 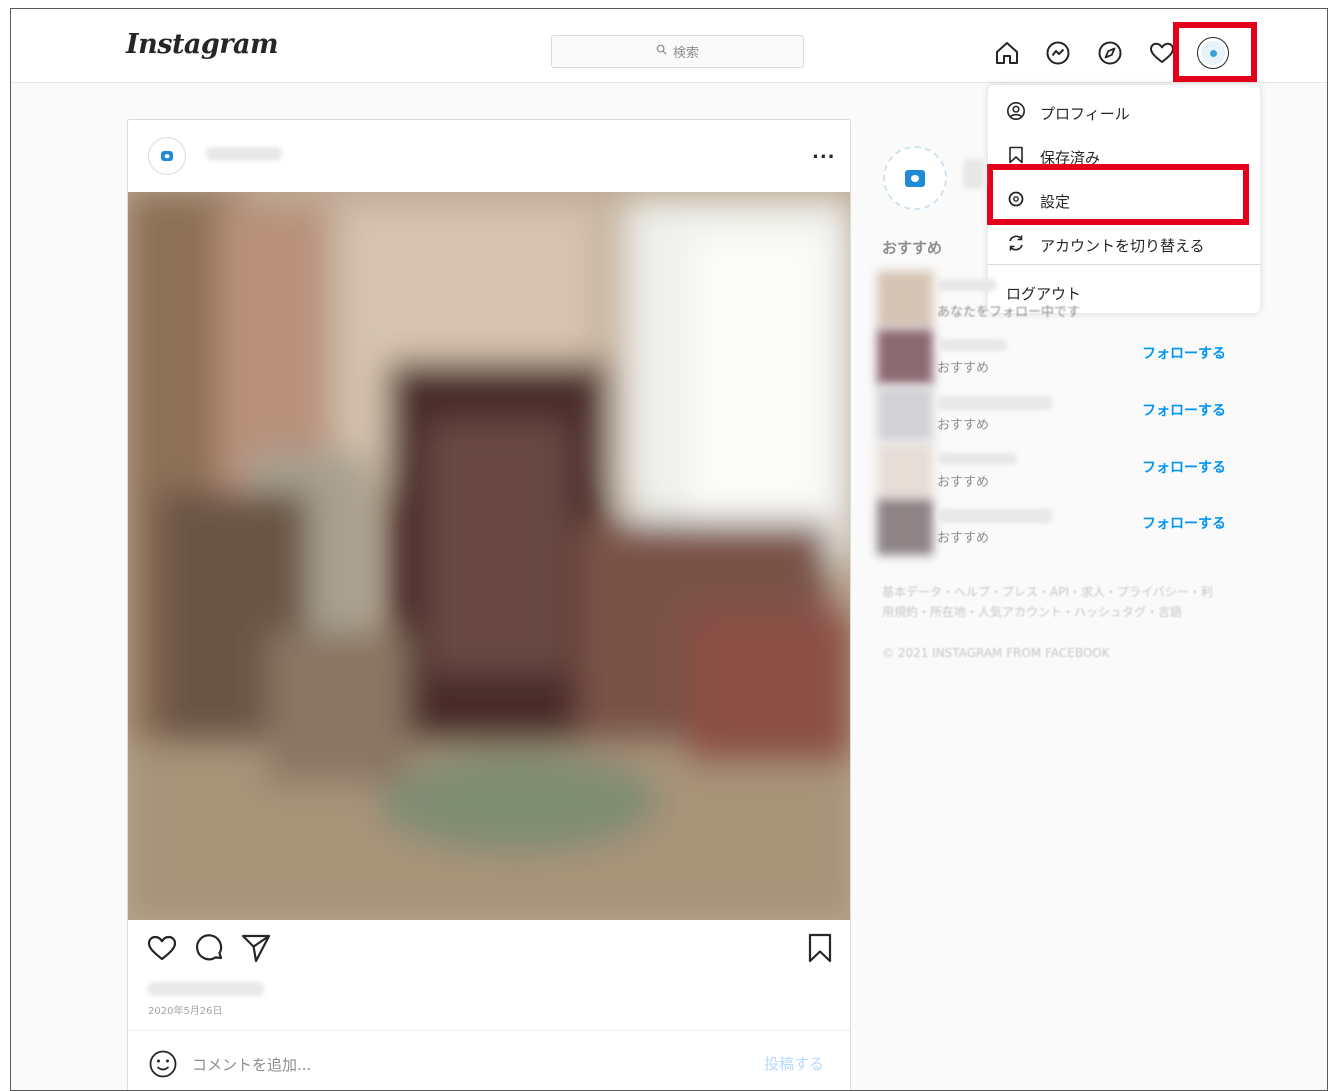 I want to click on suggestion-item: あなたをフォロー中です, so click(x=1057, y=299).